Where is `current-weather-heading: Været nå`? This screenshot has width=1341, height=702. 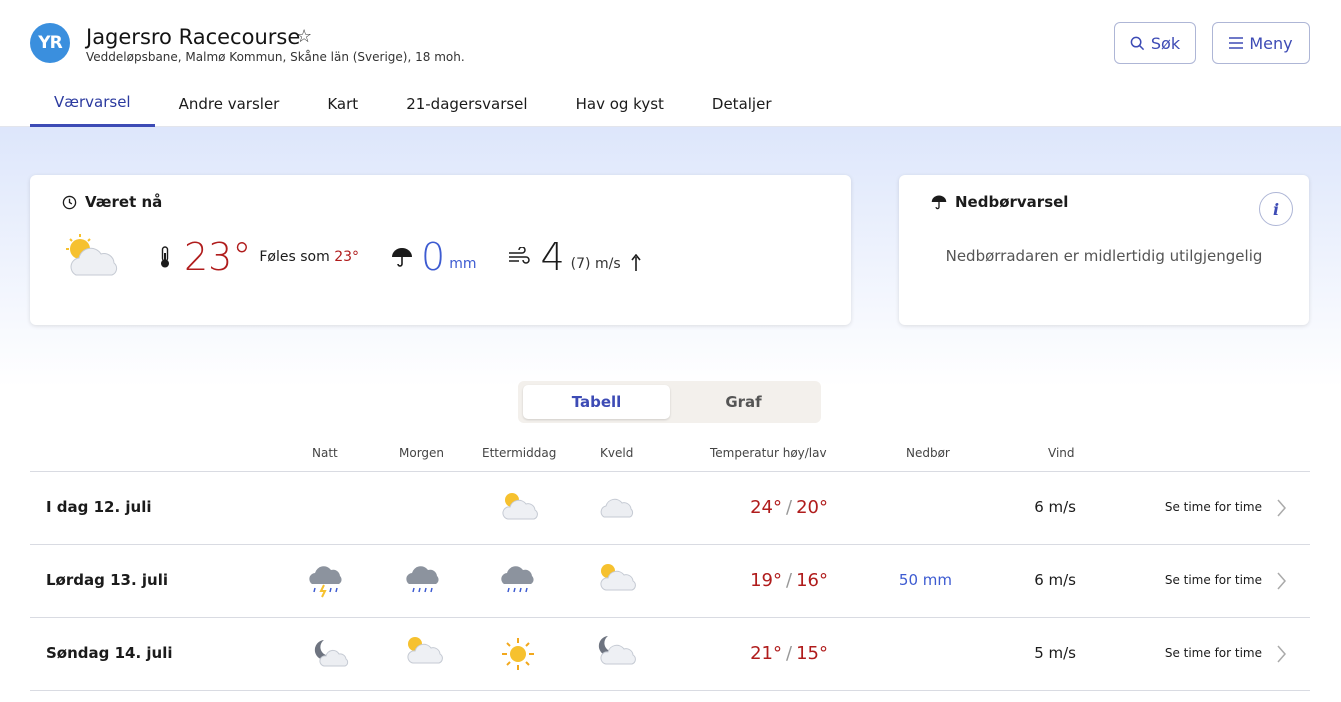
current-weather-heading: Været nå is located at coordinates (112, 202).